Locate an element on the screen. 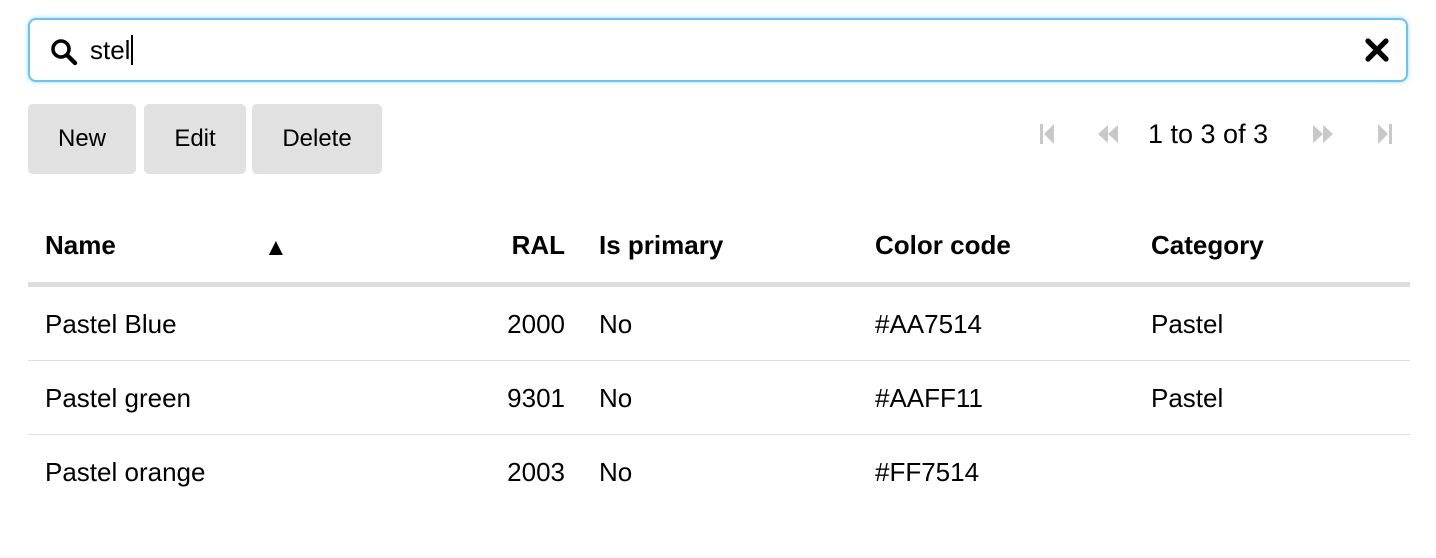 The image size is (1436, 558). cell-name: Pastel green is located at coordinates (118, 398).